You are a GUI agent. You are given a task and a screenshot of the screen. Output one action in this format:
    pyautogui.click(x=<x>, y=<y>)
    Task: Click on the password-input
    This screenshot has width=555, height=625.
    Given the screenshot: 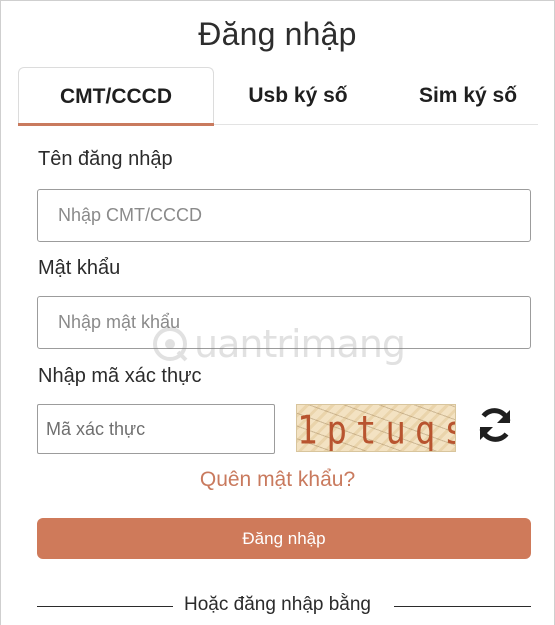 What is the action you would take?
    pyautogui.click(x=284, y=322)
    